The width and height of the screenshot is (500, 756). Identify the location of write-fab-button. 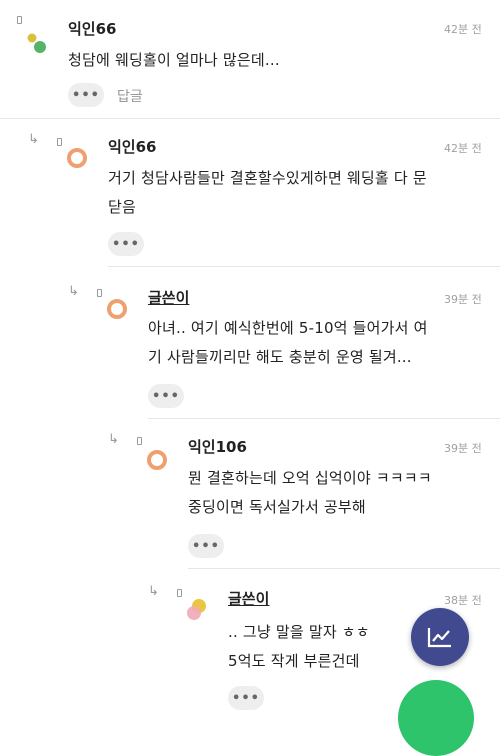
(436, 718).